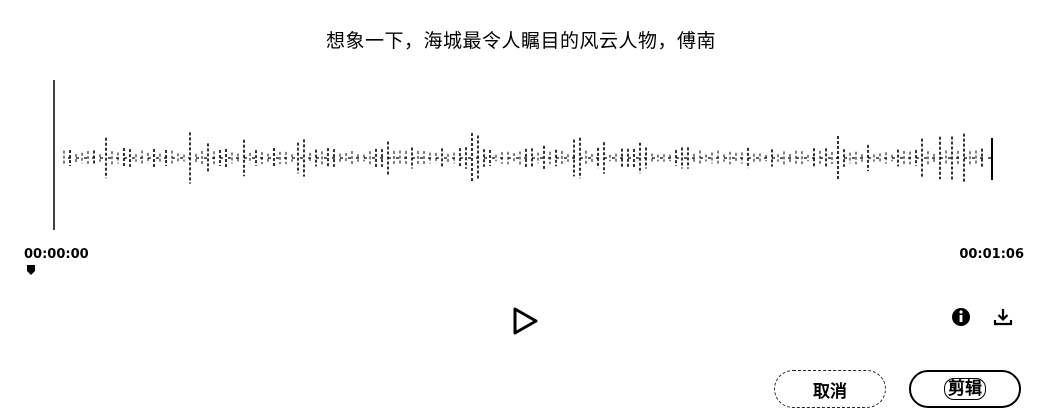  I want to click on playhead-marker-icon, so click(31, 270).